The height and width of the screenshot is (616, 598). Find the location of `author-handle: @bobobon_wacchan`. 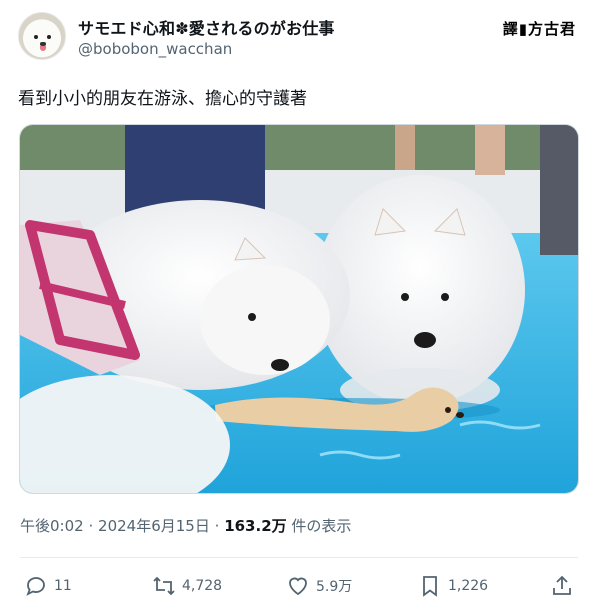

author-handle: @bobobon_wacchan is located at coordinates (155, 49).